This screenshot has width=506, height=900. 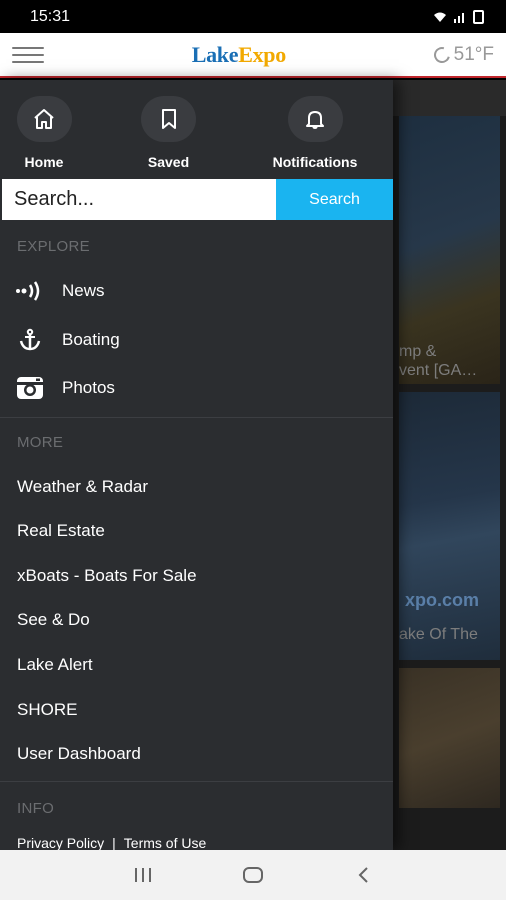 I want to click on privacy-policy-link: Privacy Policy, so click(x=60, y=842).